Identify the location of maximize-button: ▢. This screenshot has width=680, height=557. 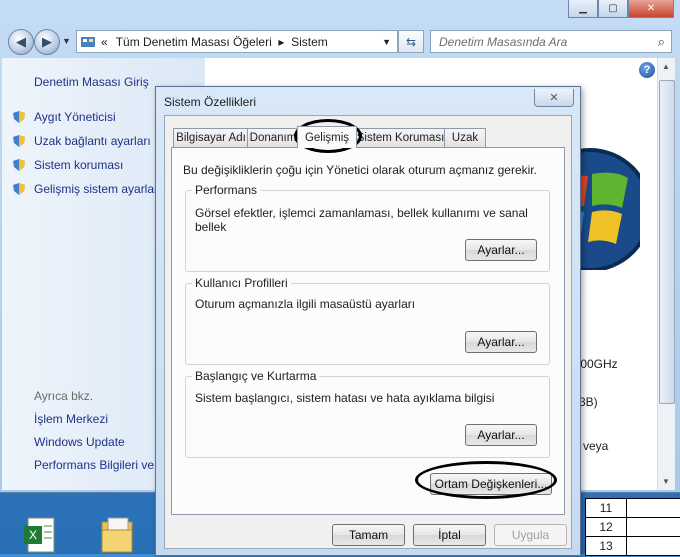
(613, 9).